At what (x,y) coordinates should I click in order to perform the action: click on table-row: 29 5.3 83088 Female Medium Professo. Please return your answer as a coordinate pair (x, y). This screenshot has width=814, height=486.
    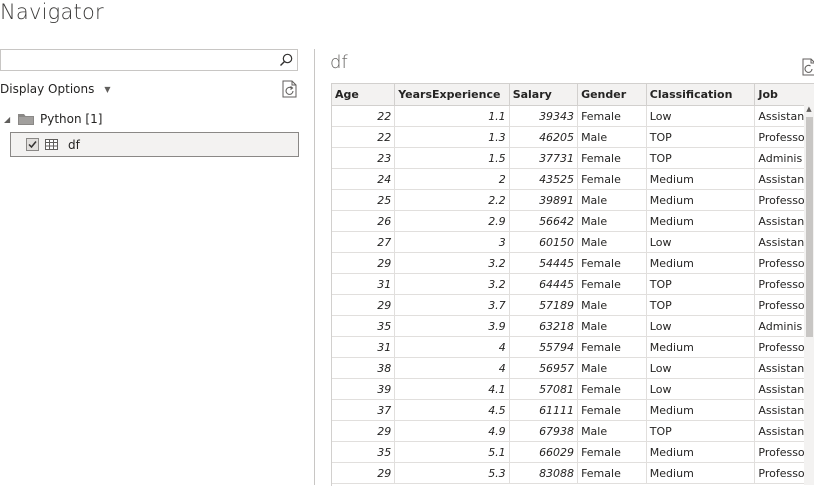
    Looking at the image, I should click on (573, 473).